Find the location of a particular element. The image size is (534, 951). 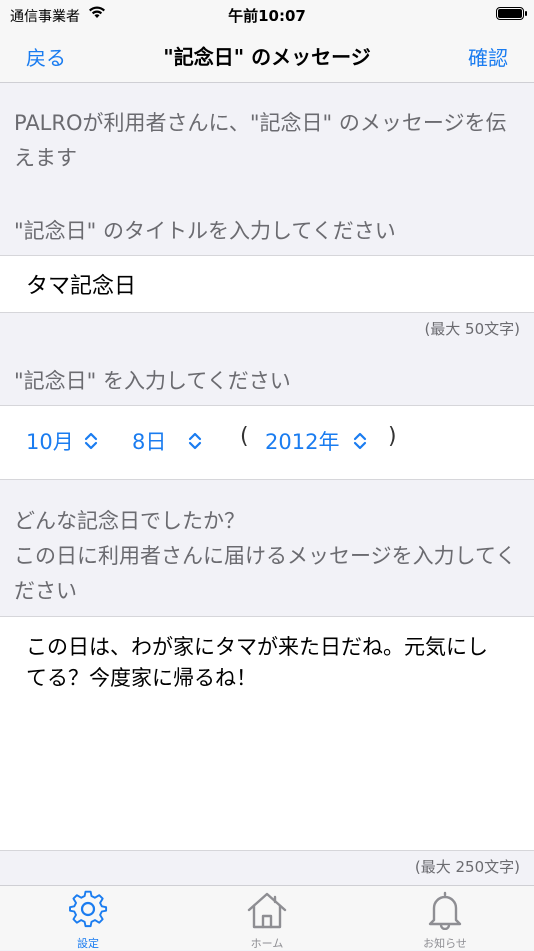

clock: 午前10:07 is located at coordinates (267, 16).